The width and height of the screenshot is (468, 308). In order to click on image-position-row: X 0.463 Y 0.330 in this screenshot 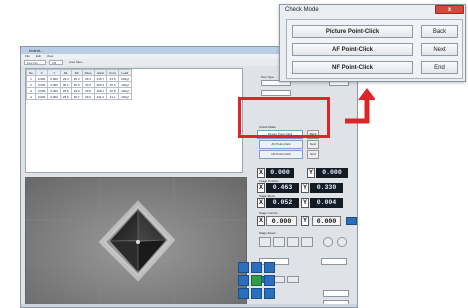, I will do `click(308, 188)`.